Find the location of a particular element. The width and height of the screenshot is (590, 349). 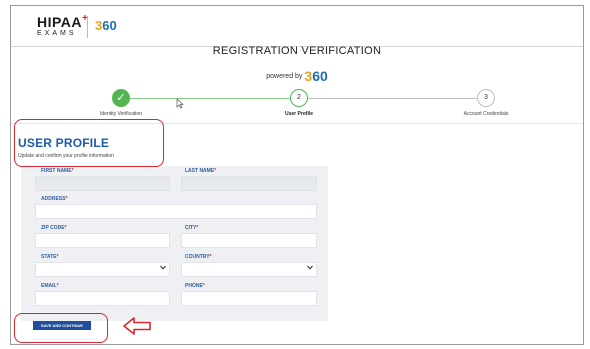

state-label: STATE* is located at coordinates (50, 257).